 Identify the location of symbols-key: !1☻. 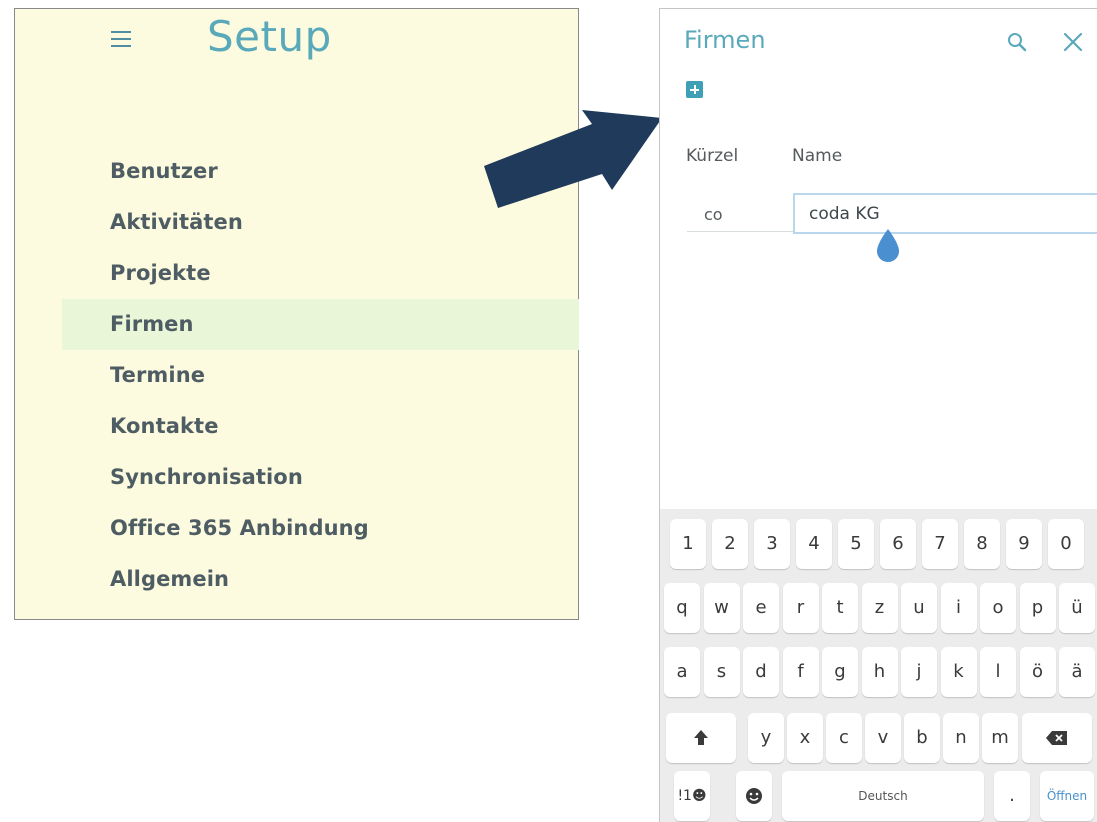
(692, 796).